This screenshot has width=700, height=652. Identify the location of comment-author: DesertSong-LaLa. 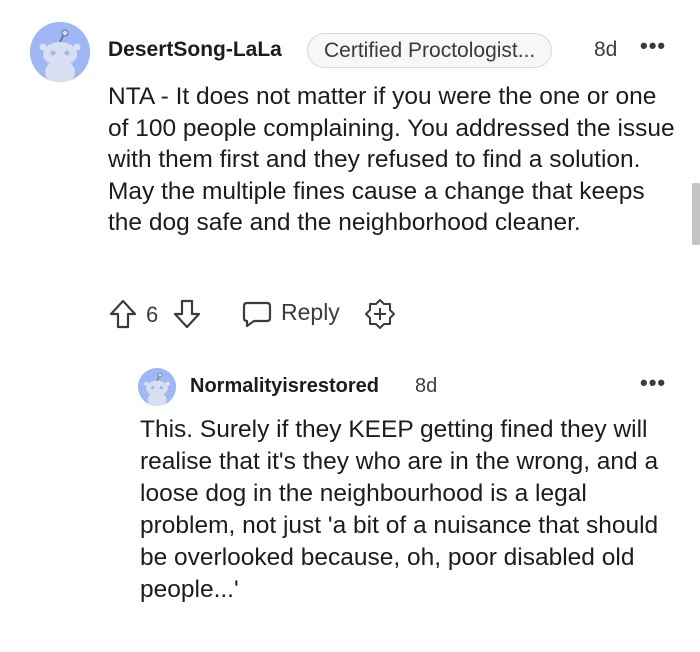
(195, 50).